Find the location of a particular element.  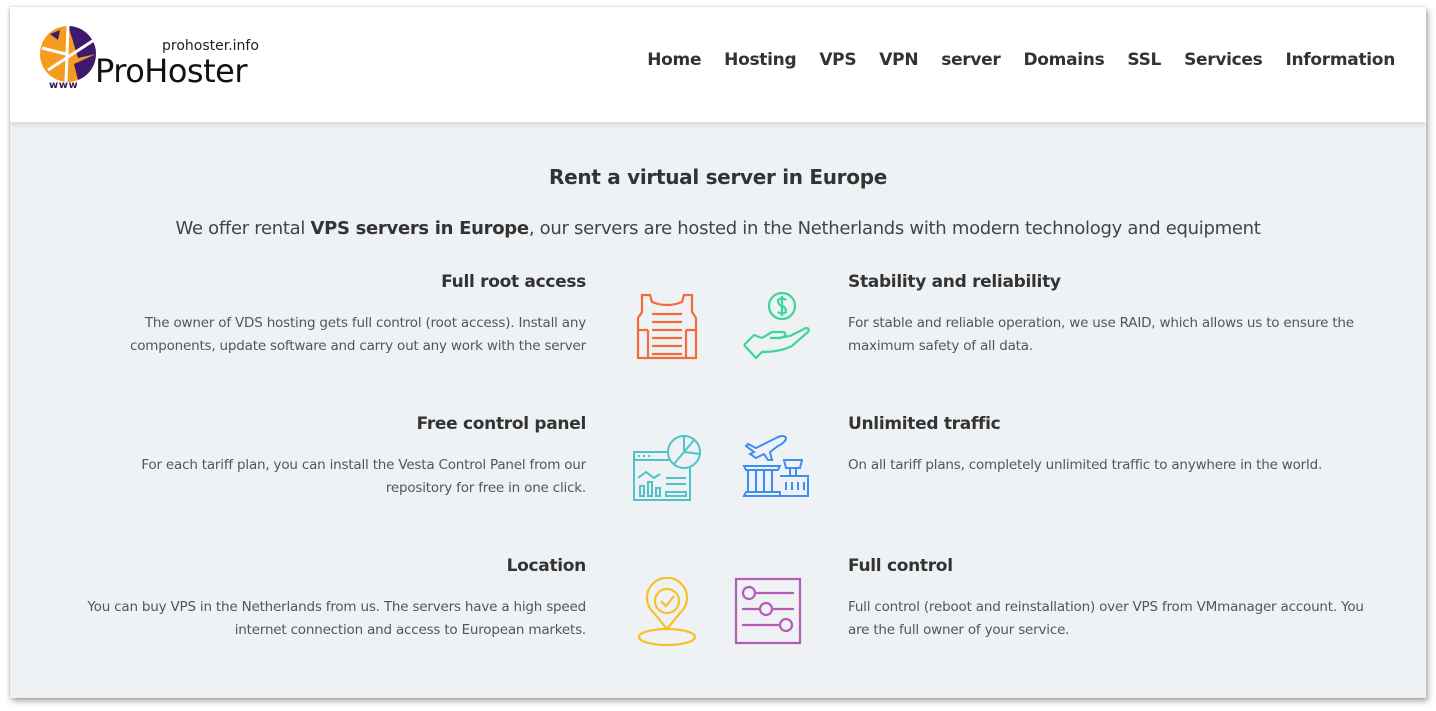

page-title: Rent a virtual server in Europe is located at coordinates (718, 177).